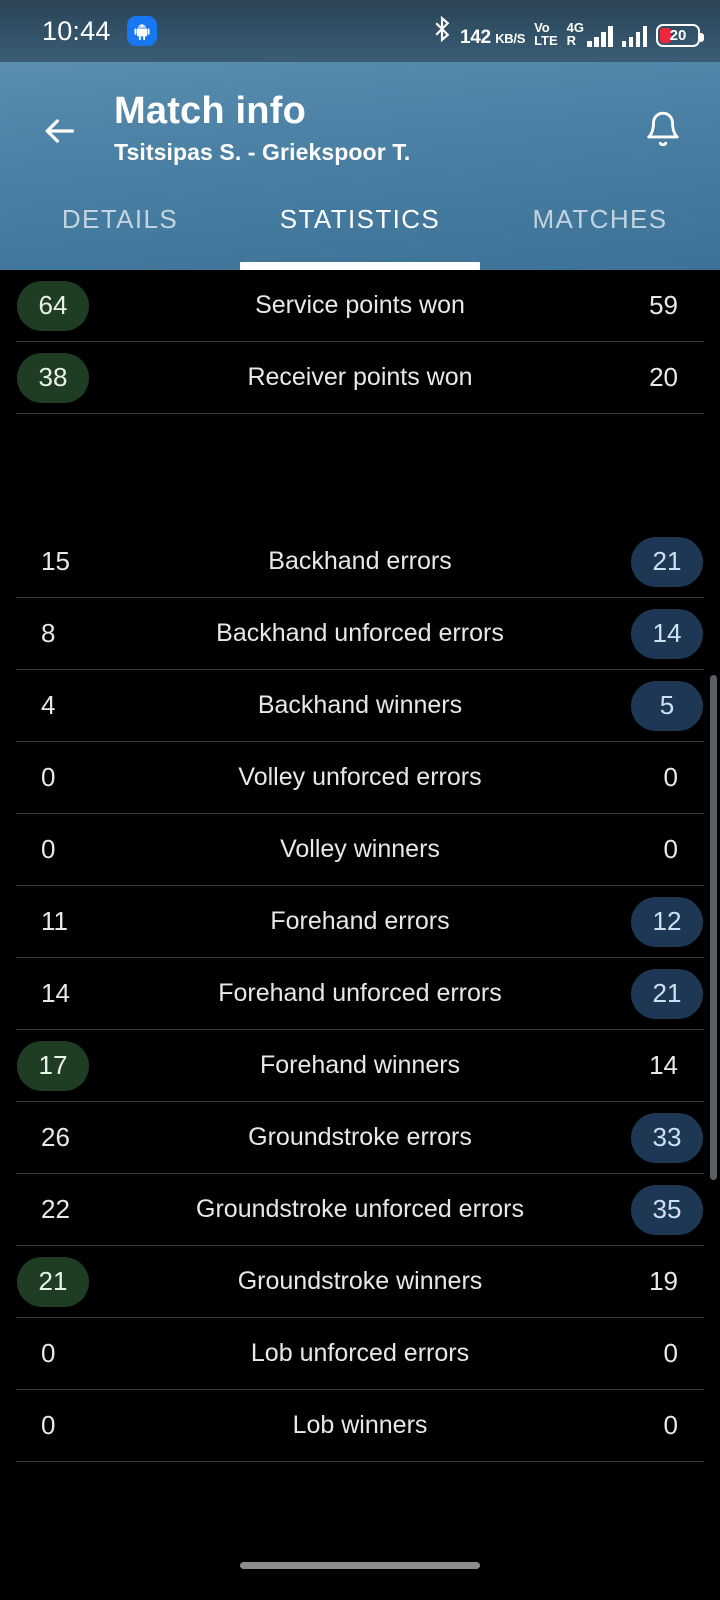 The height and width of the screenshot is (1600, 720). Describe the element at coordinates (52, 305) in the screenshot. I see `badge-wrapper: 64` at that location.